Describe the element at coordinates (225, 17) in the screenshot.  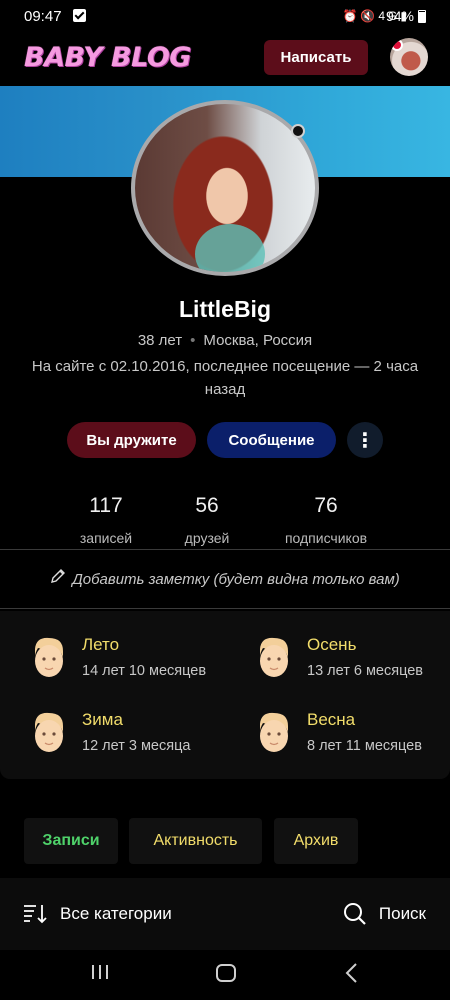
I see `status-bar: 09:47 ⏰🔇4G▮ 94%` at that location.